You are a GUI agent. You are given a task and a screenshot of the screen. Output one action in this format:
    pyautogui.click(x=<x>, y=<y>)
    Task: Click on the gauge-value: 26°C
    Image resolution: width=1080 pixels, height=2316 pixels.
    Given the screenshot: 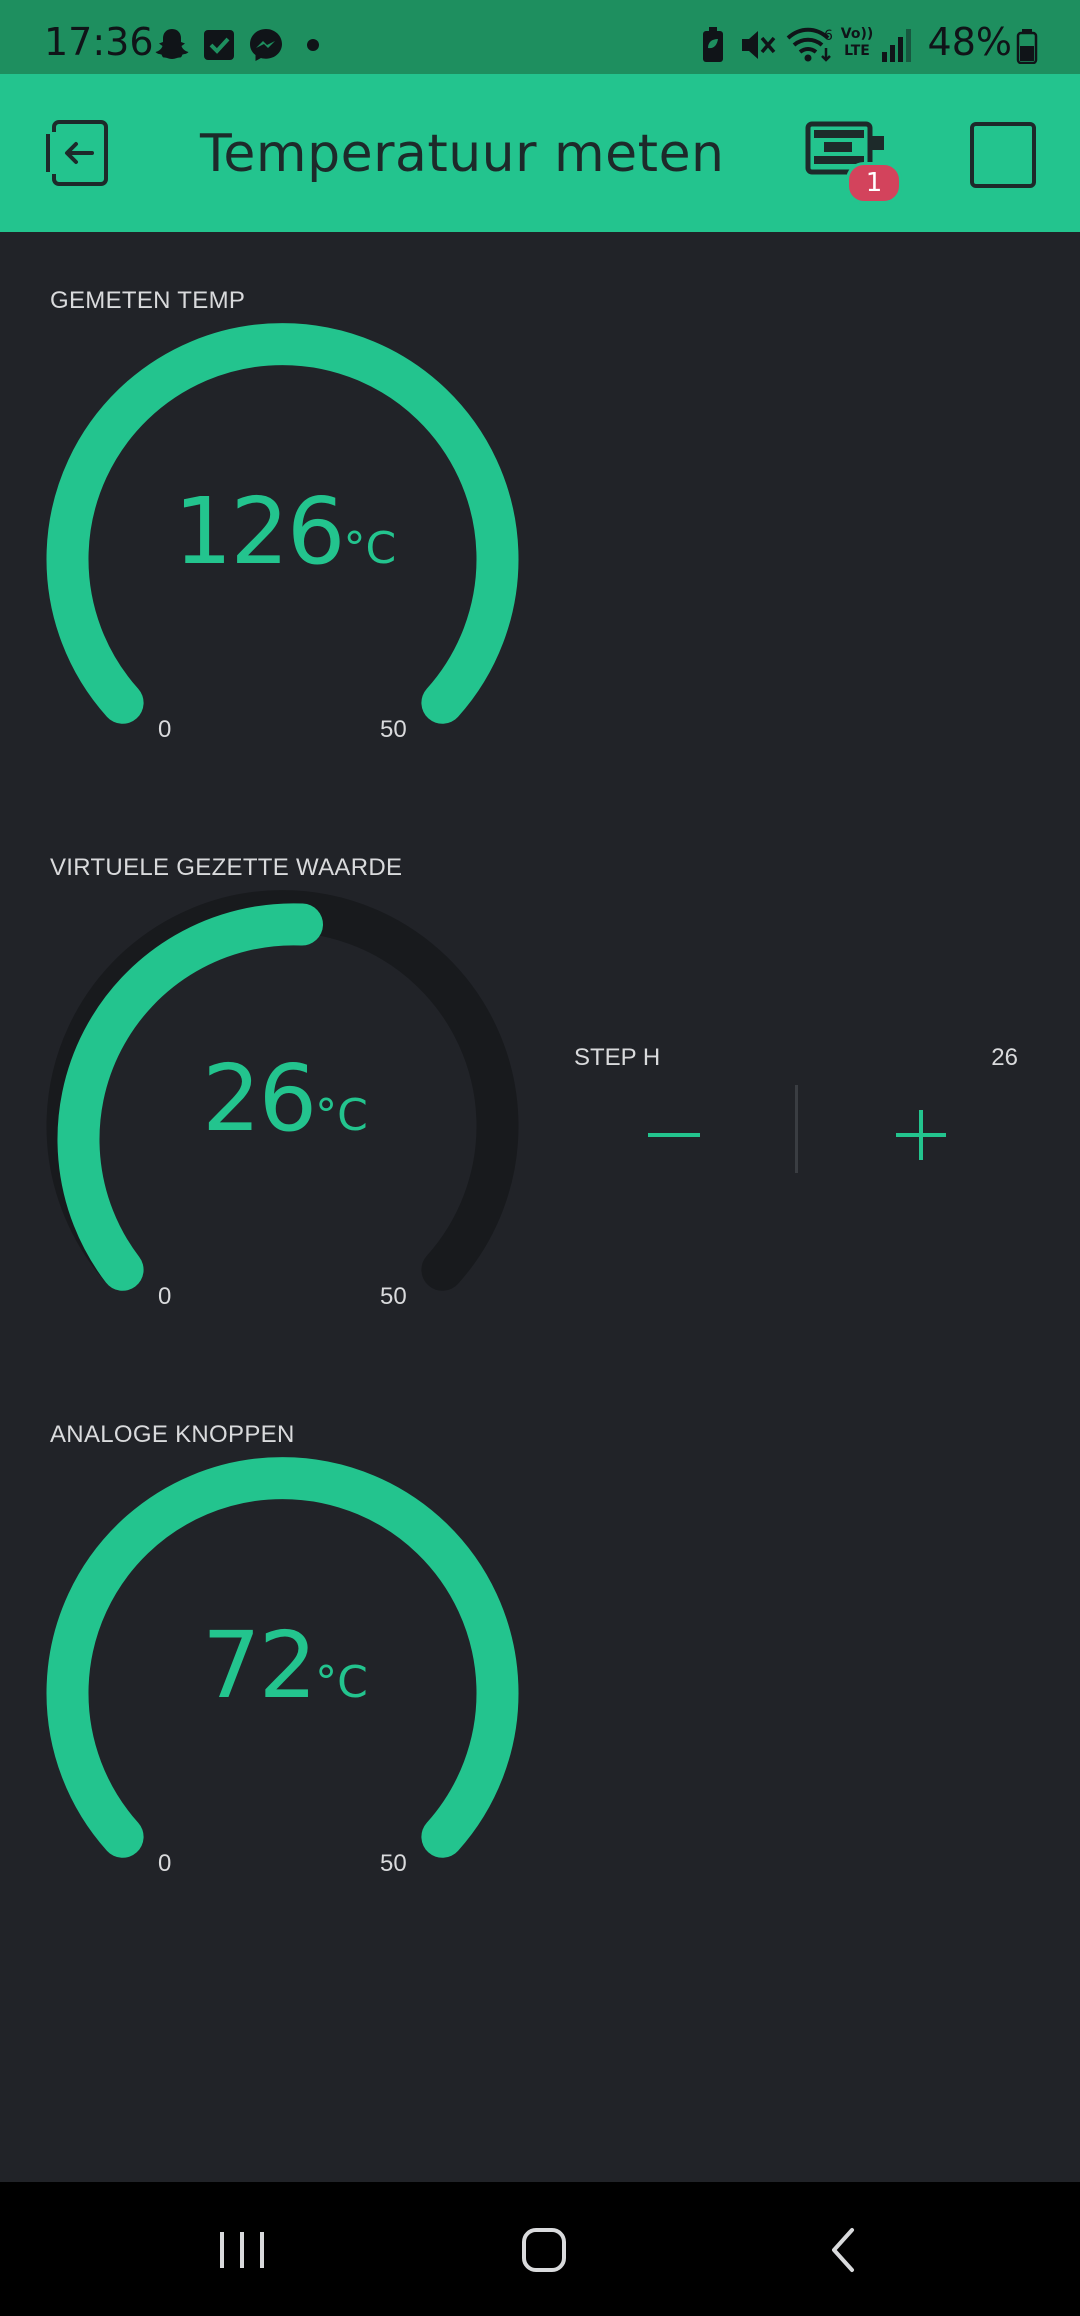 What is the action you would take?
    pyautogui.click(x=285, y=1098)
    